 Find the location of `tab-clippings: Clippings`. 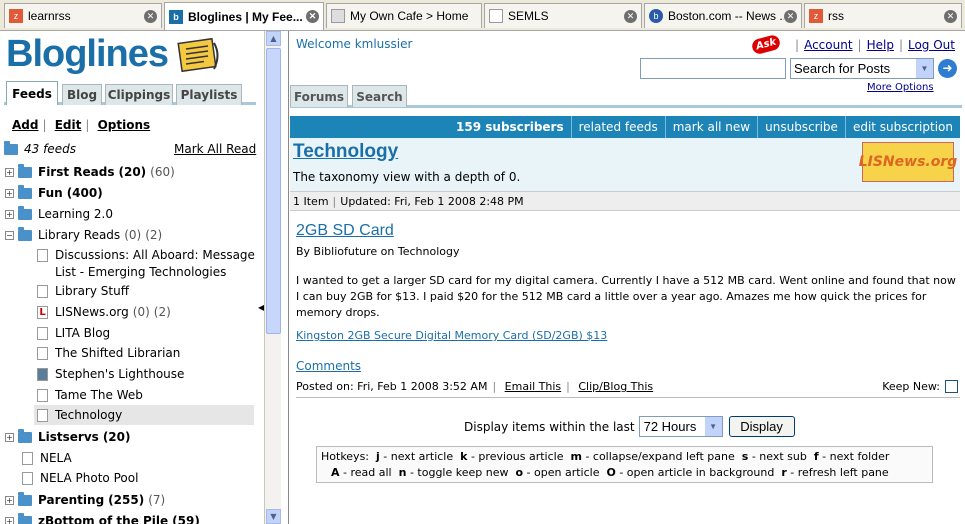

tab-clippings: Clippings is located at coordinates (139, 94).